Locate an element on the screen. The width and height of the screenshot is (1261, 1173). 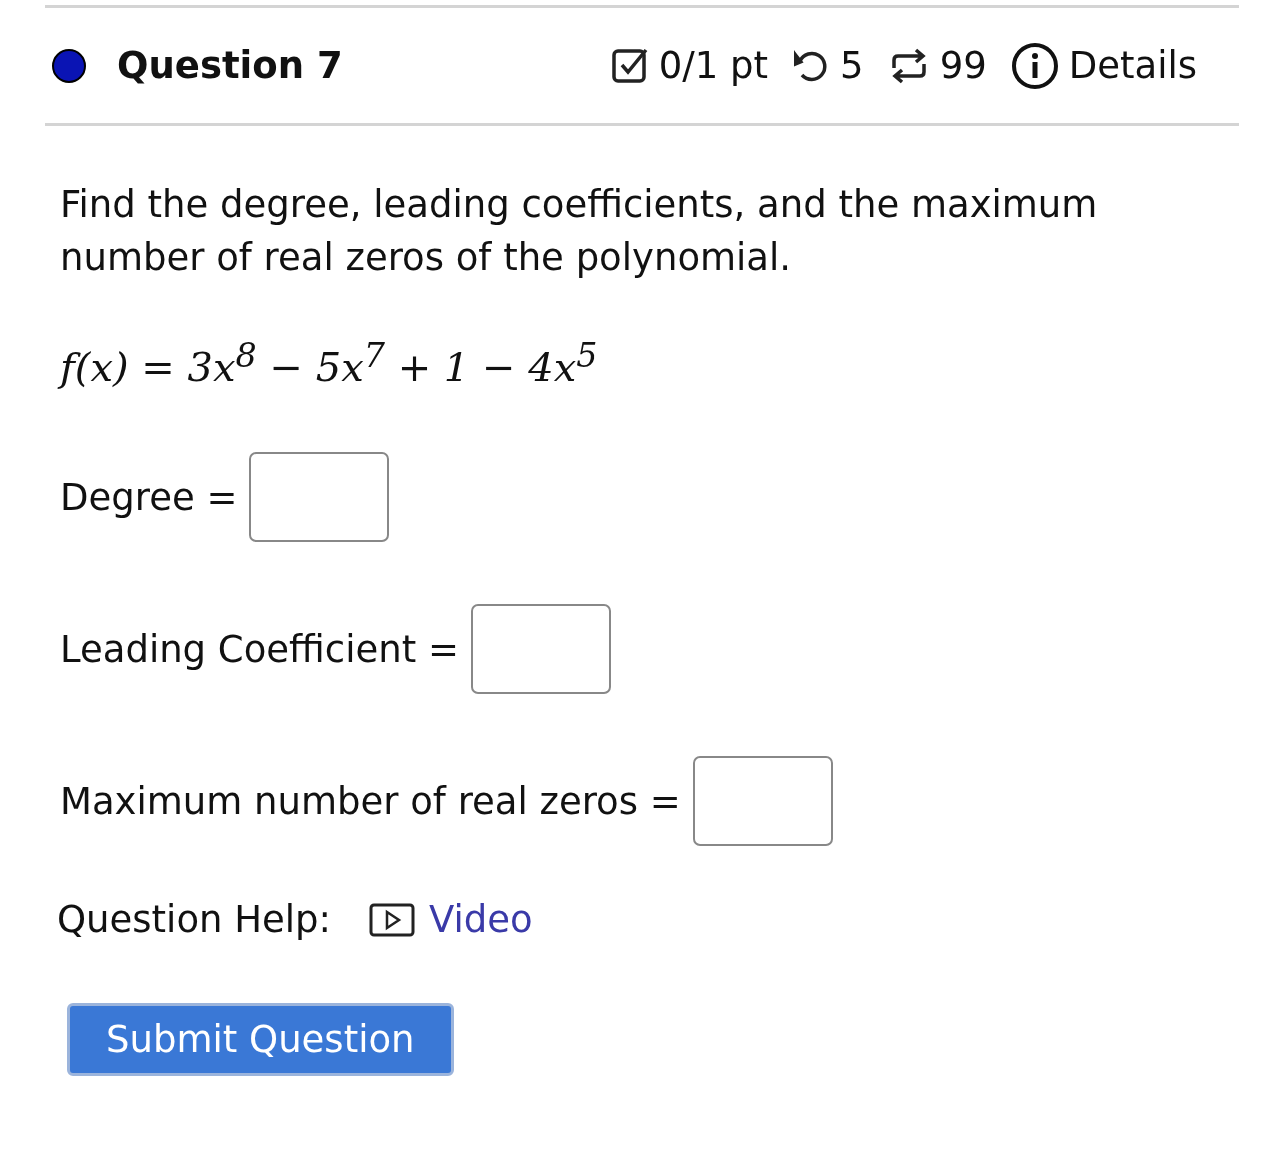
question-text: Find the degree, leading coefficients, and the maximum number of real zeros of the polynomial. is located at coordinates (579, 231).